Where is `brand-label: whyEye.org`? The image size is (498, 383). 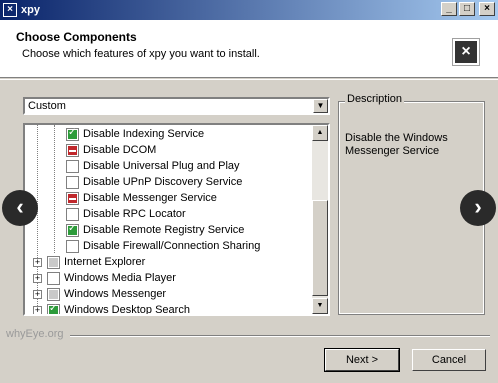
brand-label: whyEye.org is located at coordinates (35, 334).